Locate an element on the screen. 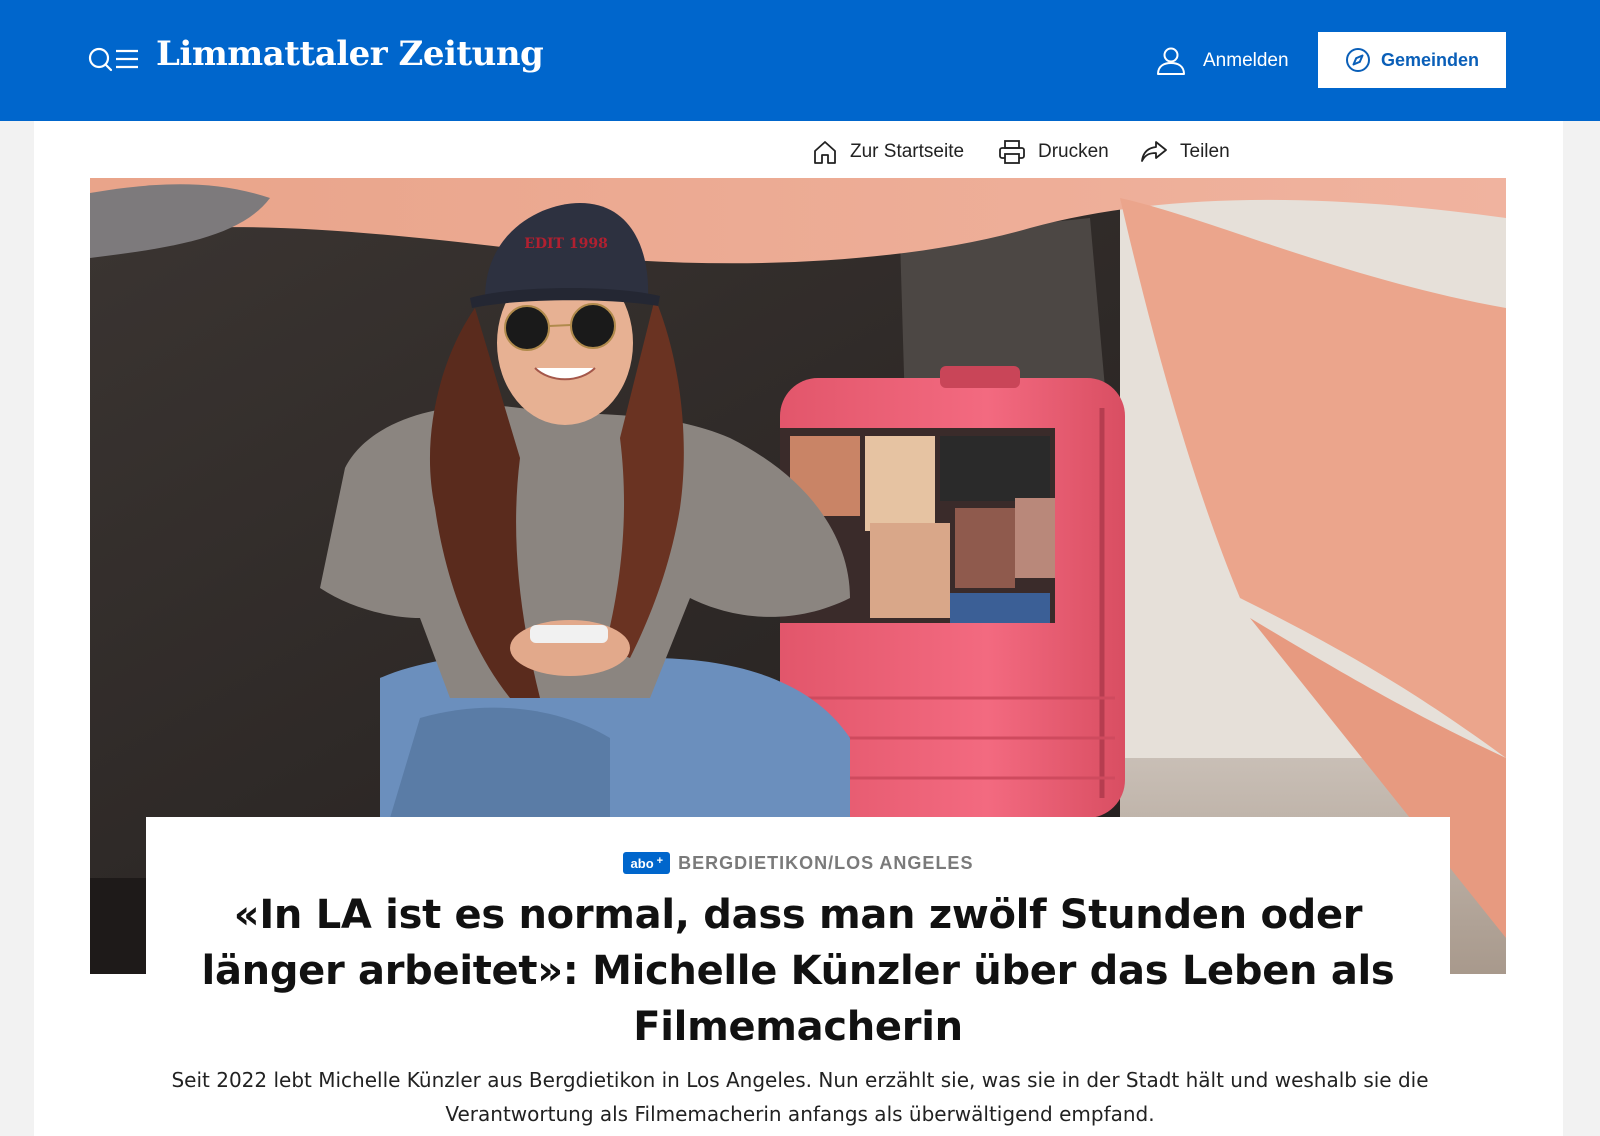  print-button: Drucken is located at coordinates (1053, 152).